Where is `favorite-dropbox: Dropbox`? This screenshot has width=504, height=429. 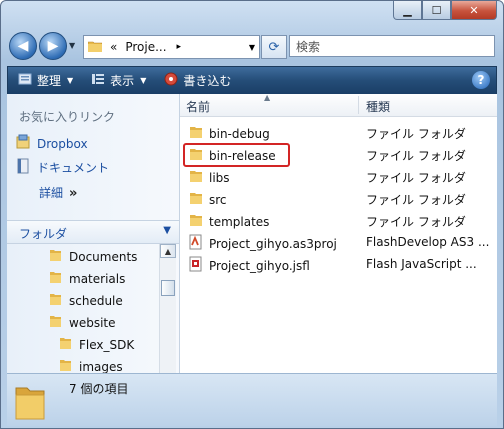
favorite-dropbox: Dropbox is located at coordinates (51, 143).